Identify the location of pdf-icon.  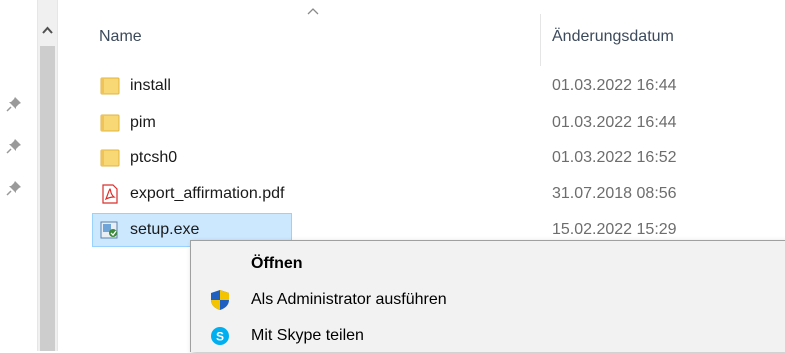
(110, 194).